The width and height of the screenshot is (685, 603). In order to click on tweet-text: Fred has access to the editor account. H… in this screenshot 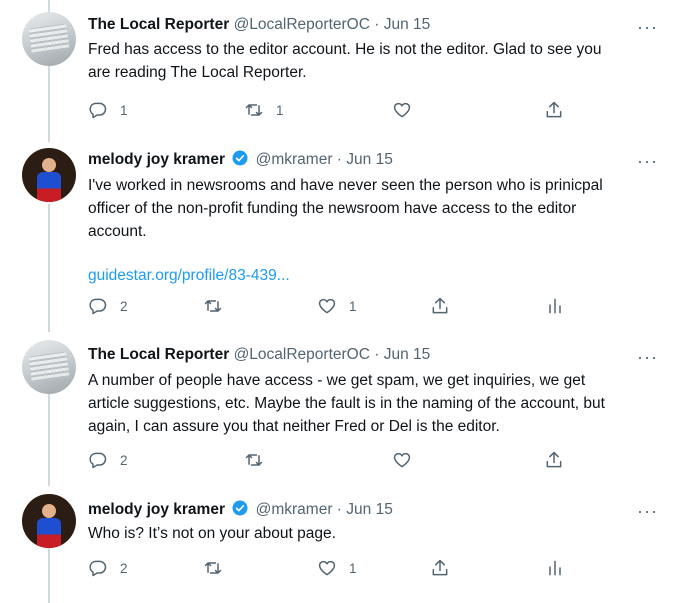, I will do `click(378, 61)`.